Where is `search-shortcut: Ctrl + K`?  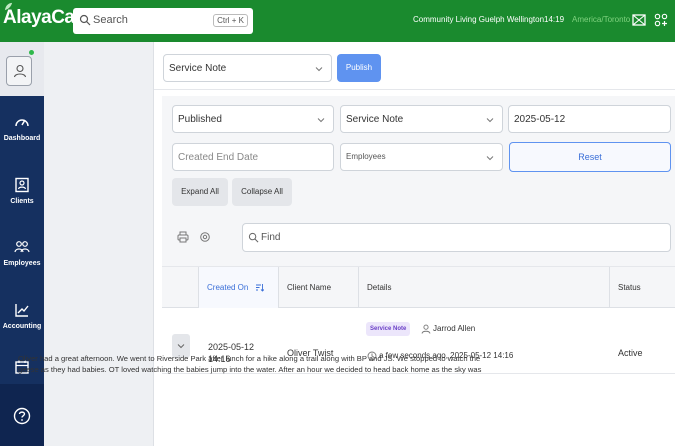
search-shortcut: Ctrl + K is located at coordinates (230, 20).